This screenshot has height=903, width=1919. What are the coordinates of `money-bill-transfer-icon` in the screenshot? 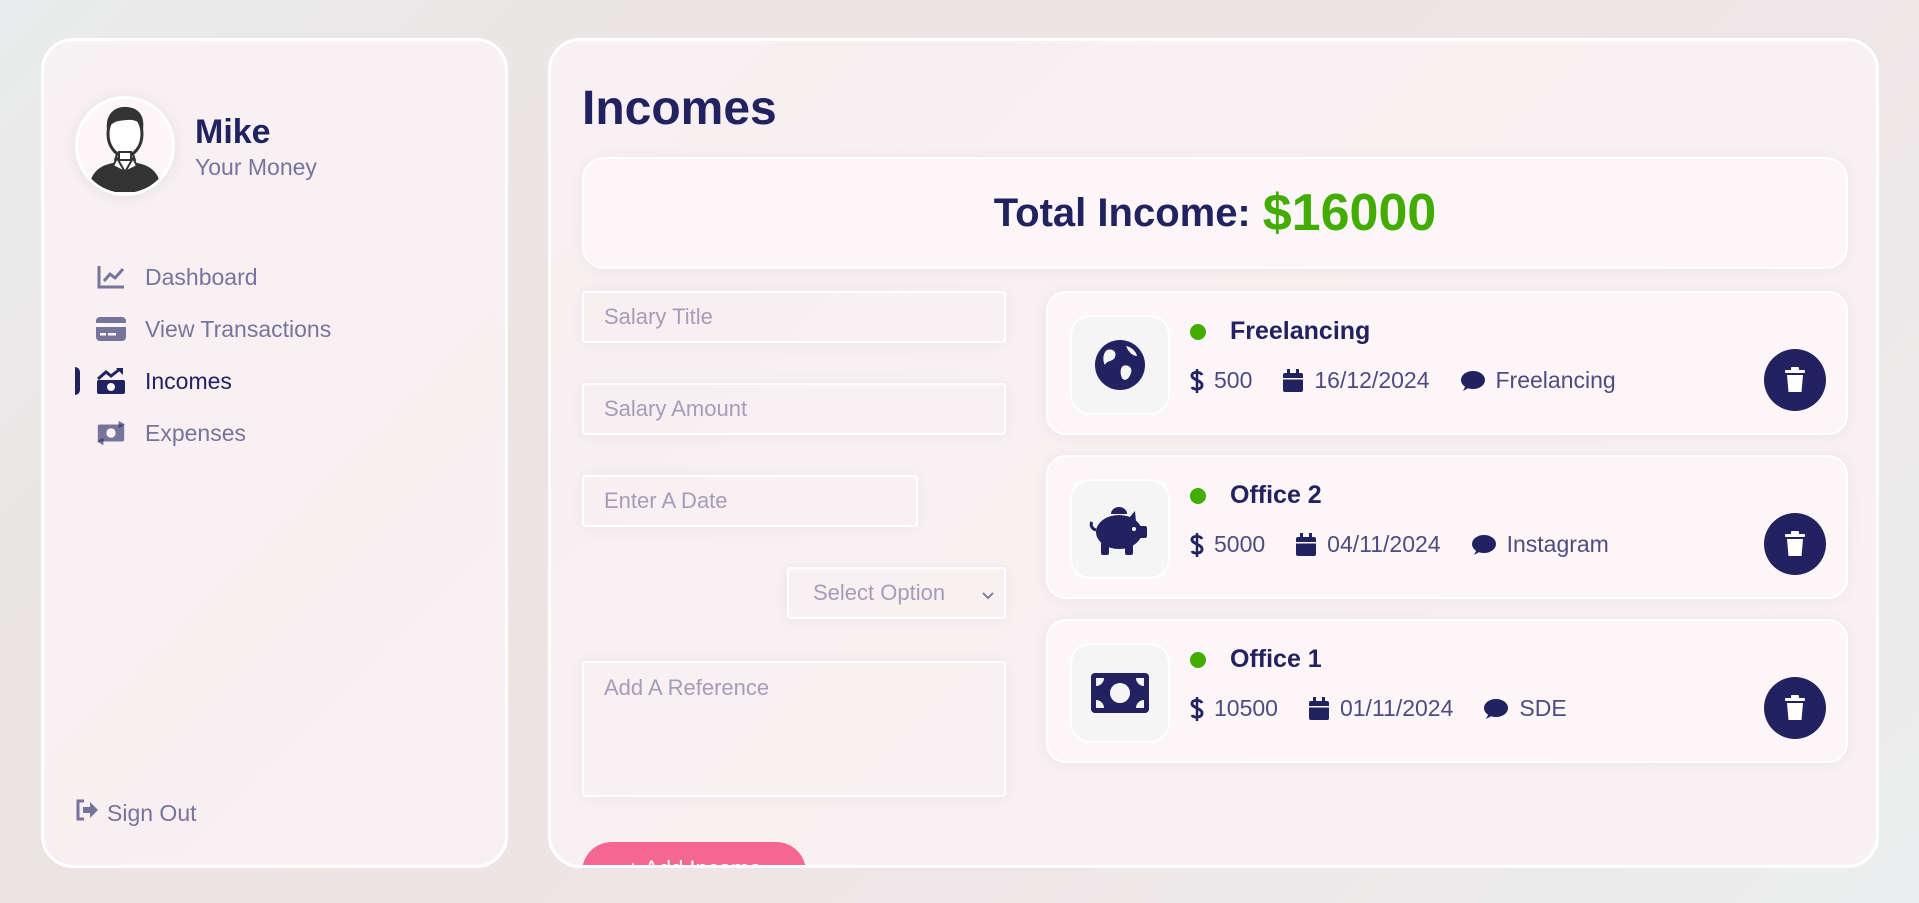 It's located at (111, 433).